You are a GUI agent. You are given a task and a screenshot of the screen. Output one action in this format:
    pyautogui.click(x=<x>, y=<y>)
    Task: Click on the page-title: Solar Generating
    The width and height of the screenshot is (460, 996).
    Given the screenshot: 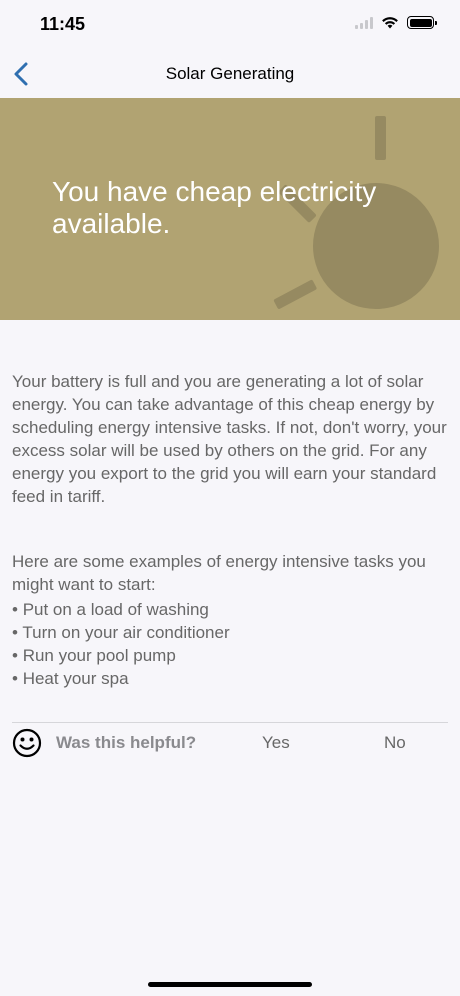 What is the action you would take?
    pyautogui.click(x=230, y=73)
    